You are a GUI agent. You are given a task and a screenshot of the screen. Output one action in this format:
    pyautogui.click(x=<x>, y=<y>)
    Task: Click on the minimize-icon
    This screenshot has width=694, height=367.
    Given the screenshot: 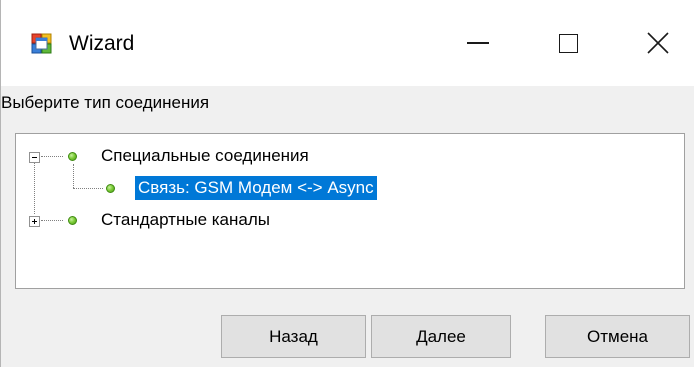 What is the action you would take?
    pyautogui.click(x=478, y=43)
    